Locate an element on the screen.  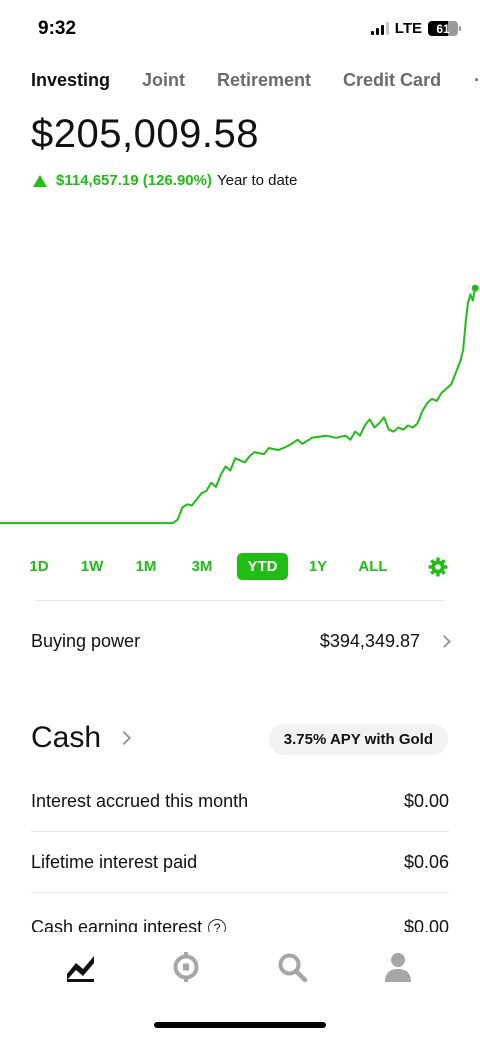
cash-row-lifetime-interest: Lifetime interest paid $0.06 is located at coordinates (240, 862).